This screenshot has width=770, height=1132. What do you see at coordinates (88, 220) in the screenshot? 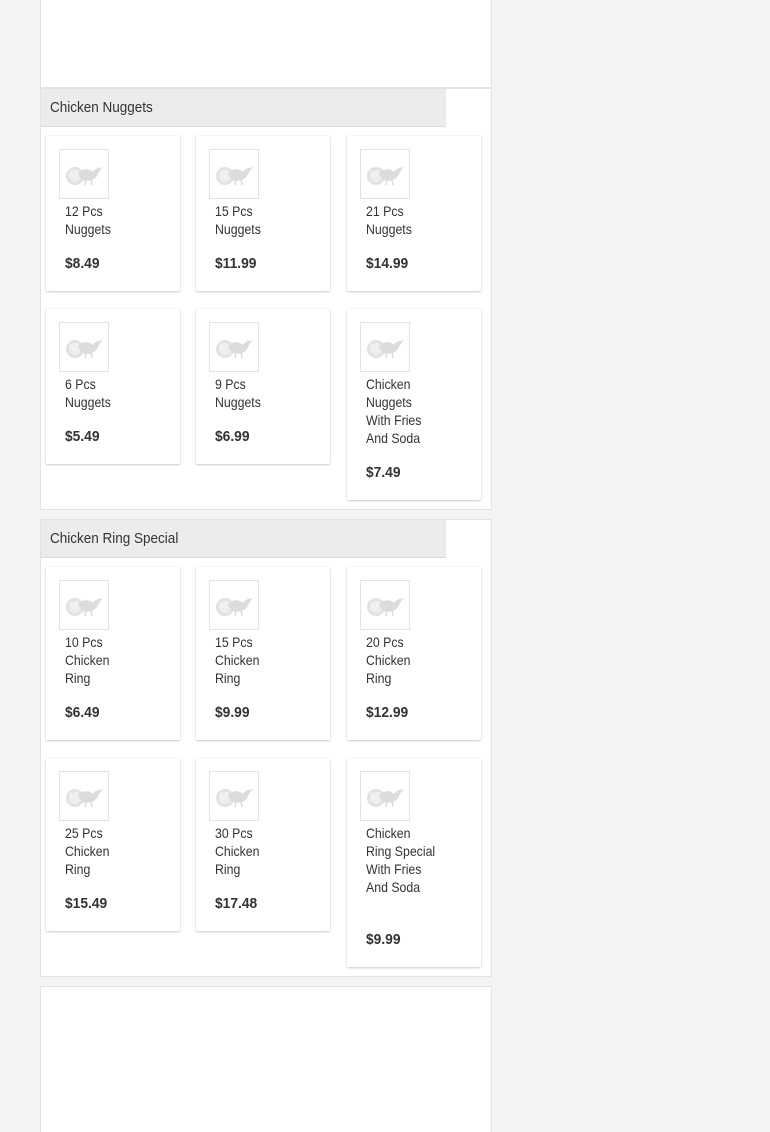
I see `menu-item-name: 12 Pcs Nuggets` at bounding box center [88, 220].